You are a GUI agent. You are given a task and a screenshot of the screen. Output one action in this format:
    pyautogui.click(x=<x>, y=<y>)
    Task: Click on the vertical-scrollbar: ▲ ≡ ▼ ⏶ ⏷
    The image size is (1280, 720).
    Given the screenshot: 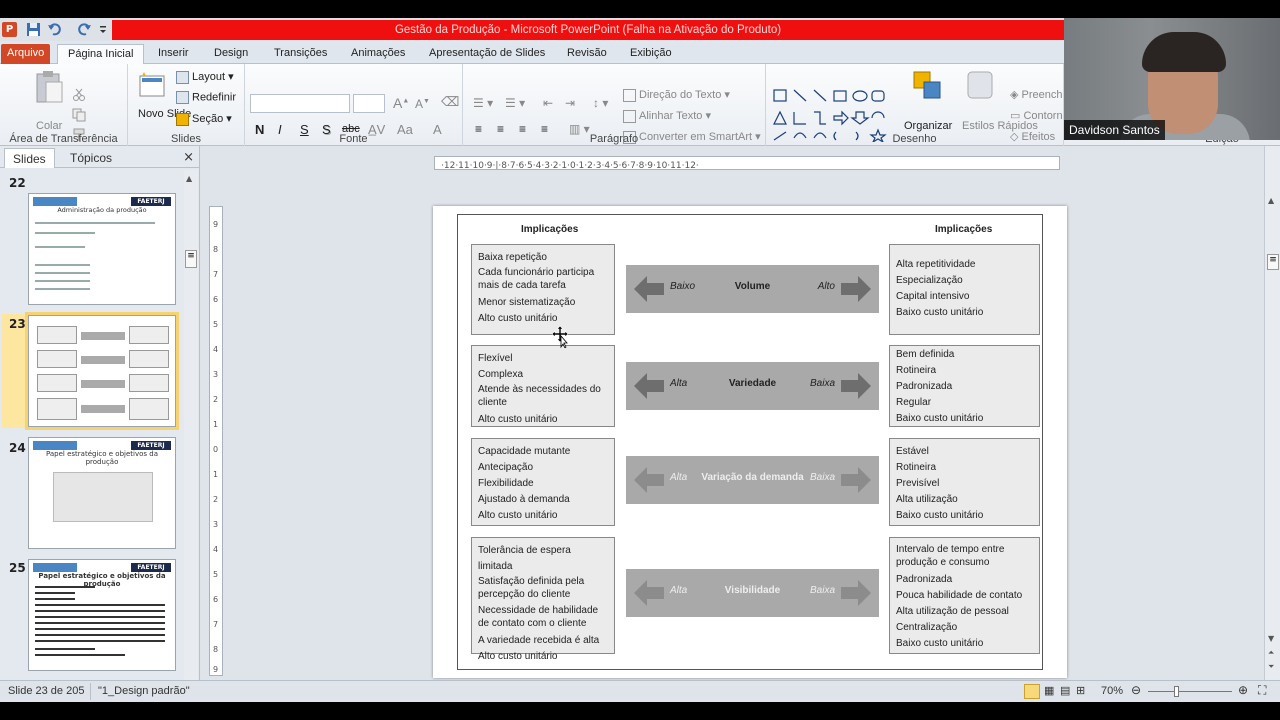 What is the action you would take?
    pyautogui.click(x=1272, y=413)
    